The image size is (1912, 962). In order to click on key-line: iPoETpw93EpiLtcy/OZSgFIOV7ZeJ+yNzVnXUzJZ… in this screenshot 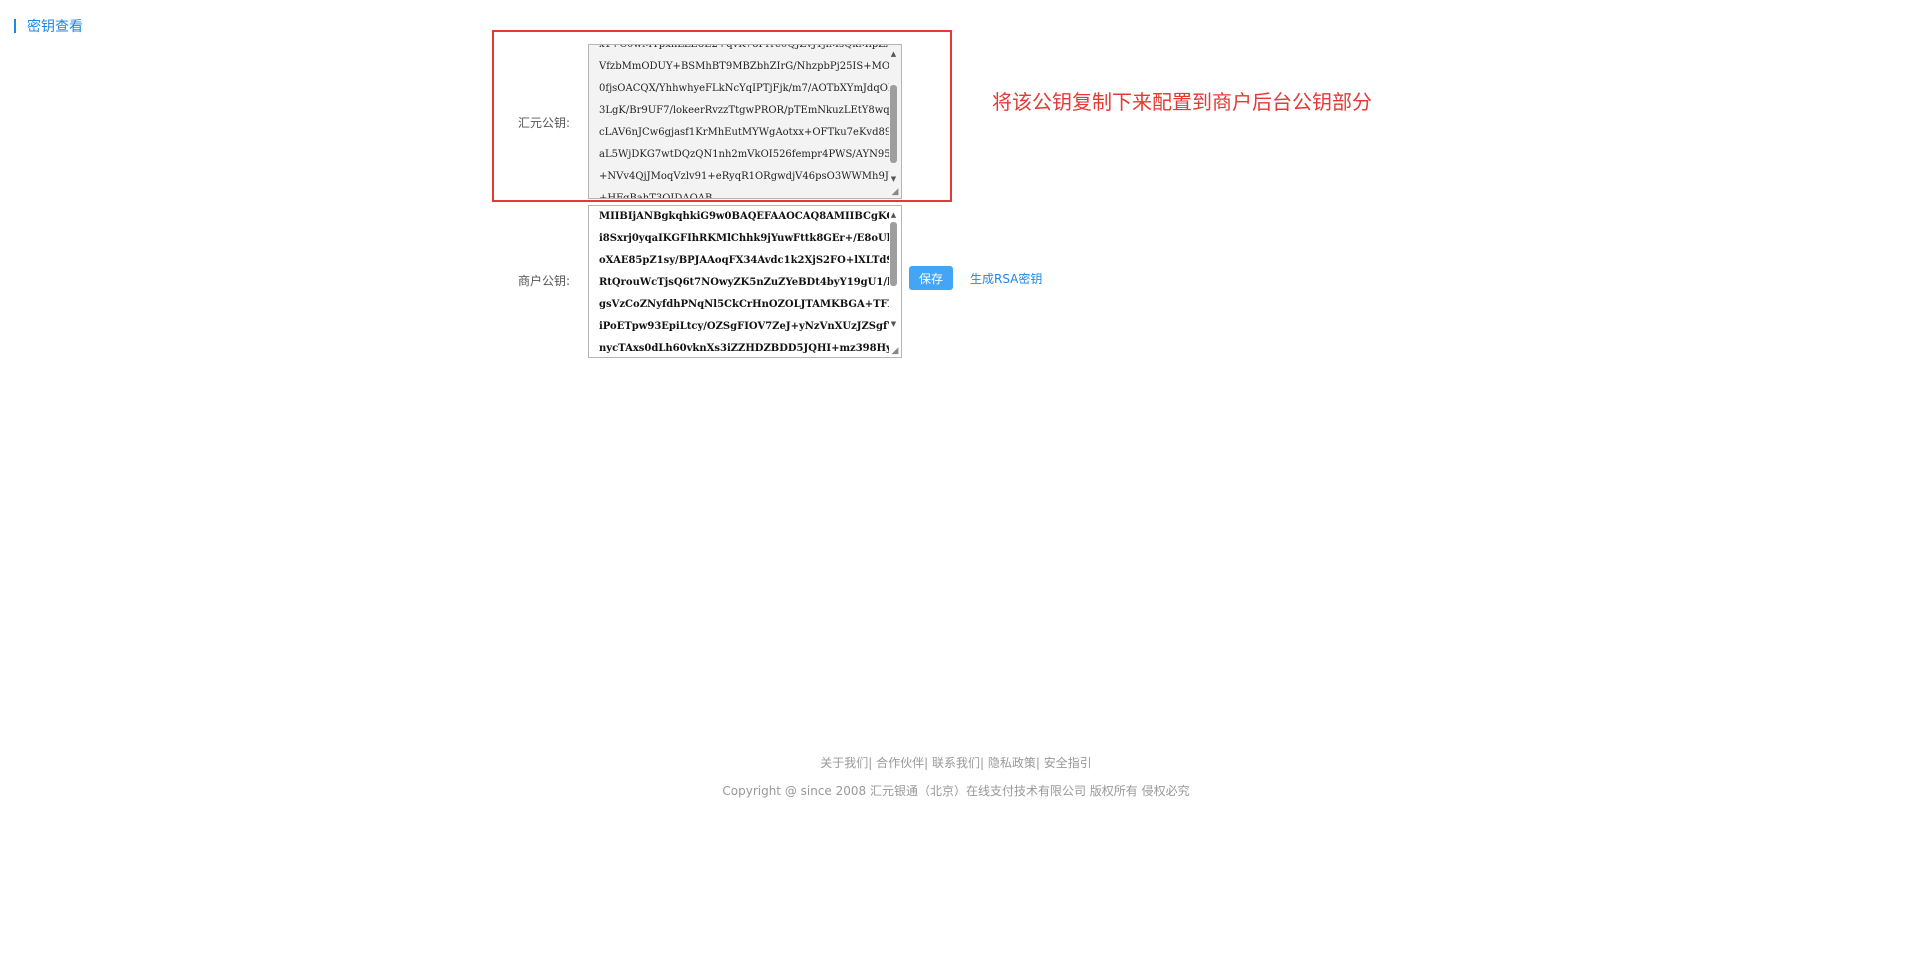, I will do `click(744, 326)`.